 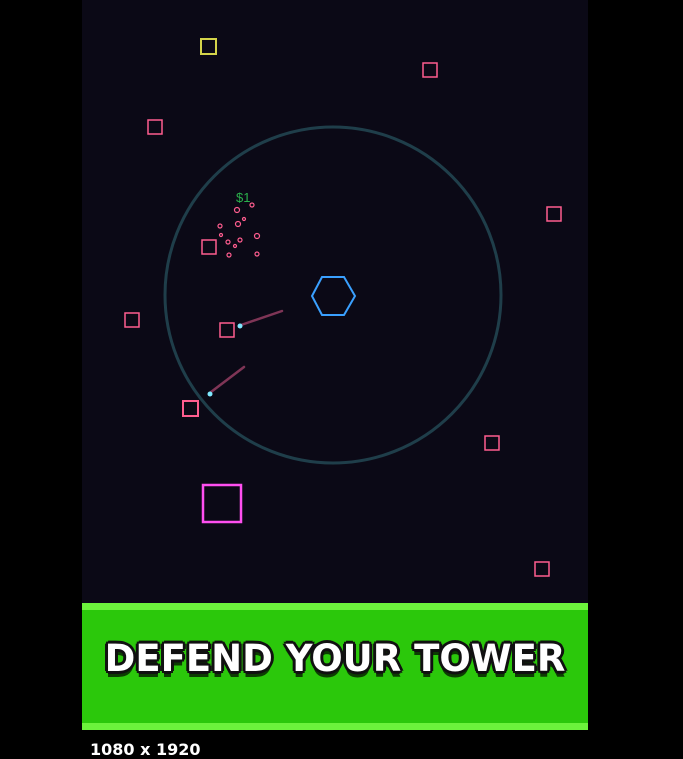 What do you see at coordinates (239, 230) in the screenshot?
I see `explosion-particles` at bounding box center [239, 230].